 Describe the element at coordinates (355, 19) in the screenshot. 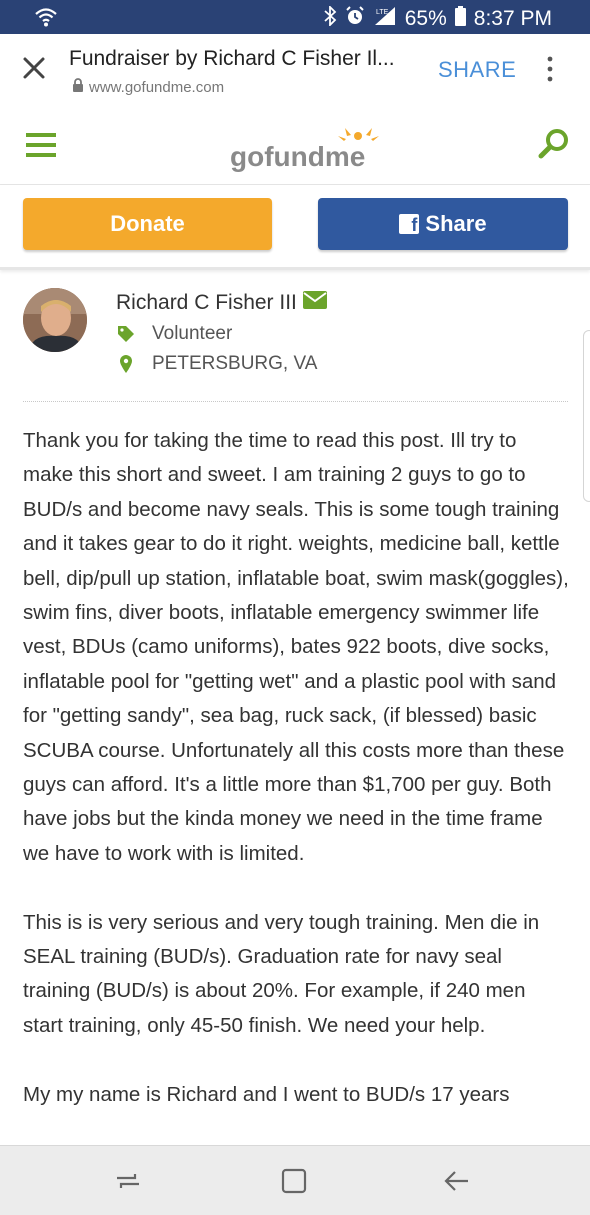

I see `alarm-icon` at that location.